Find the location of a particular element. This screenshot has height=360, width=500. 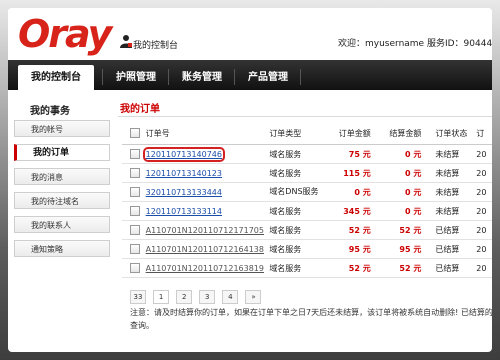

order-link: 320110713133444 is located at coordinates (184, 192).